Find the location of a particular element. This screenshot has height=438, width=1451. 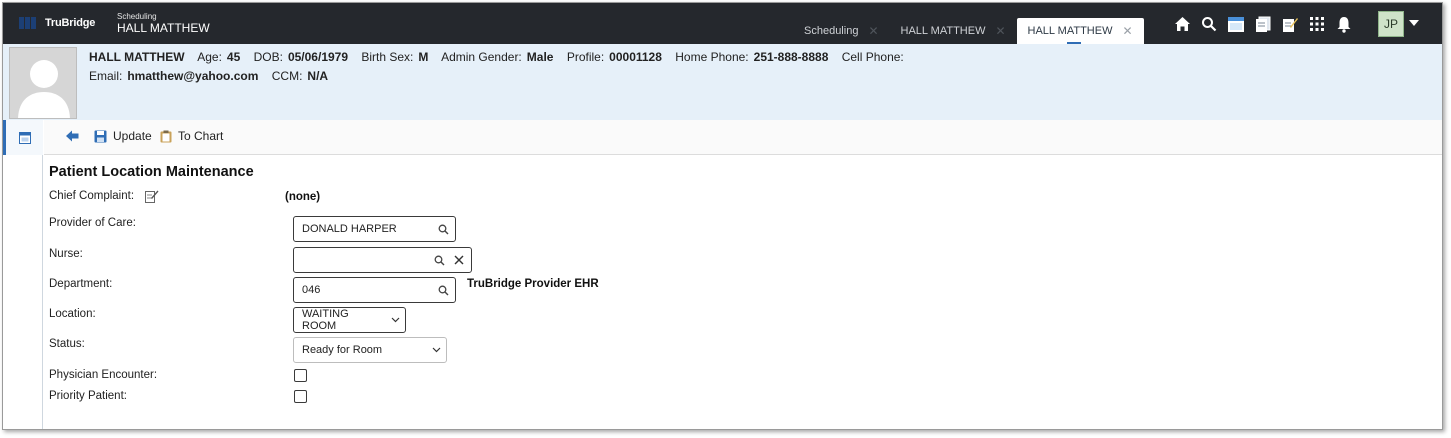

person-silhouette-icon is located at coordinates (43, 83).